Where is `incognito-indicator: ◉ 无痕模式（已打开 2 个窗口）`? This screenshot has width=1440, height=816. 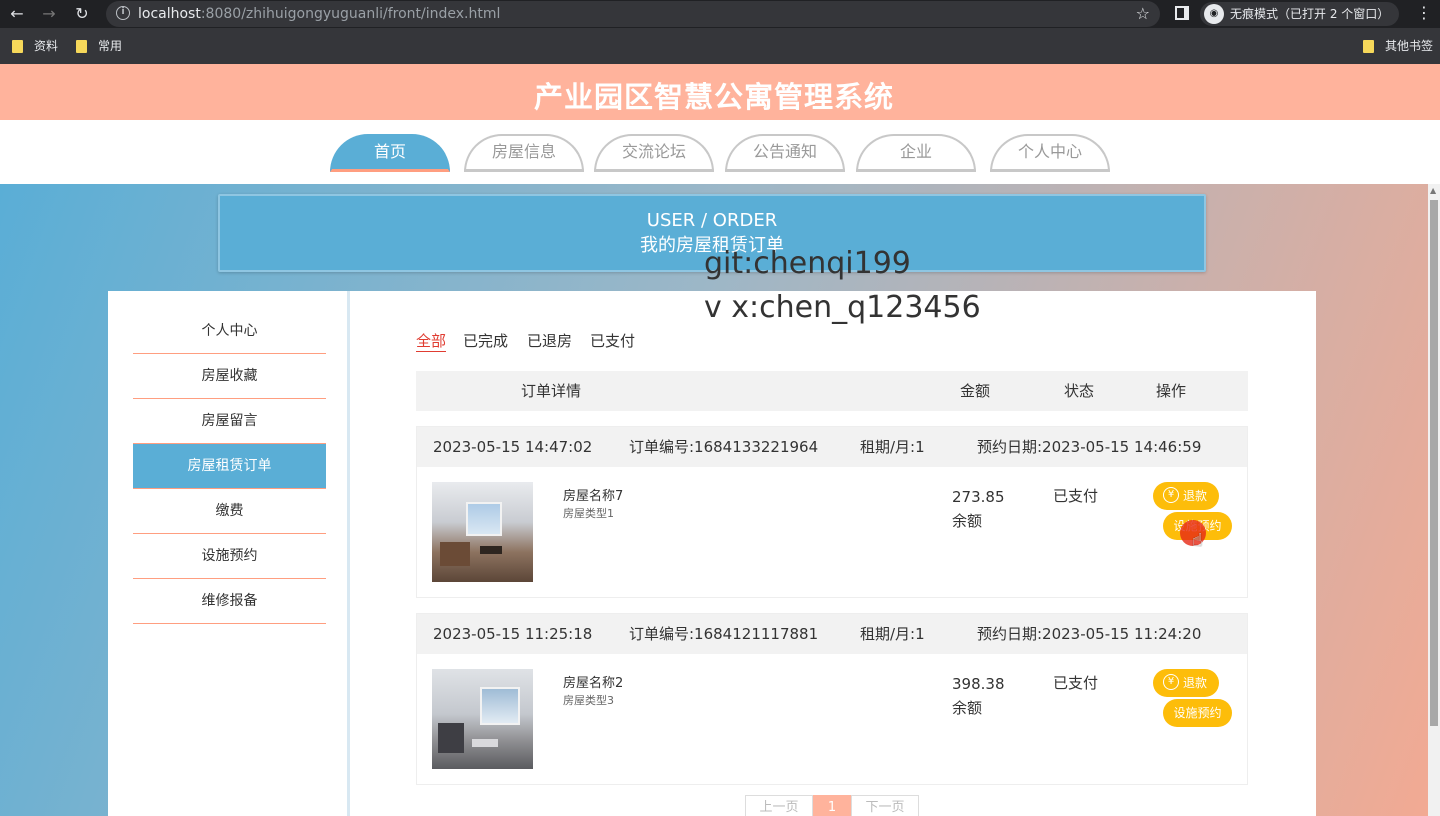 incognito-indicator: ◉ 无痕模式（已打开 2 个窗口） is located at coordinates (1300, 14).